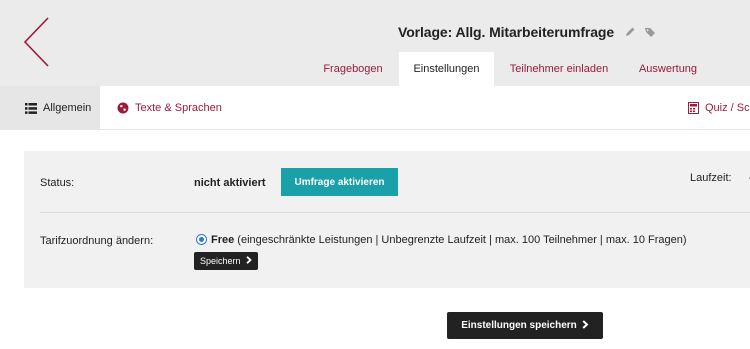 This screenshot has height=349, width=750. What do you see at coordinates (123, 108) in the screenshot?
I see `globe-icon` at bounding box center [123, 108].